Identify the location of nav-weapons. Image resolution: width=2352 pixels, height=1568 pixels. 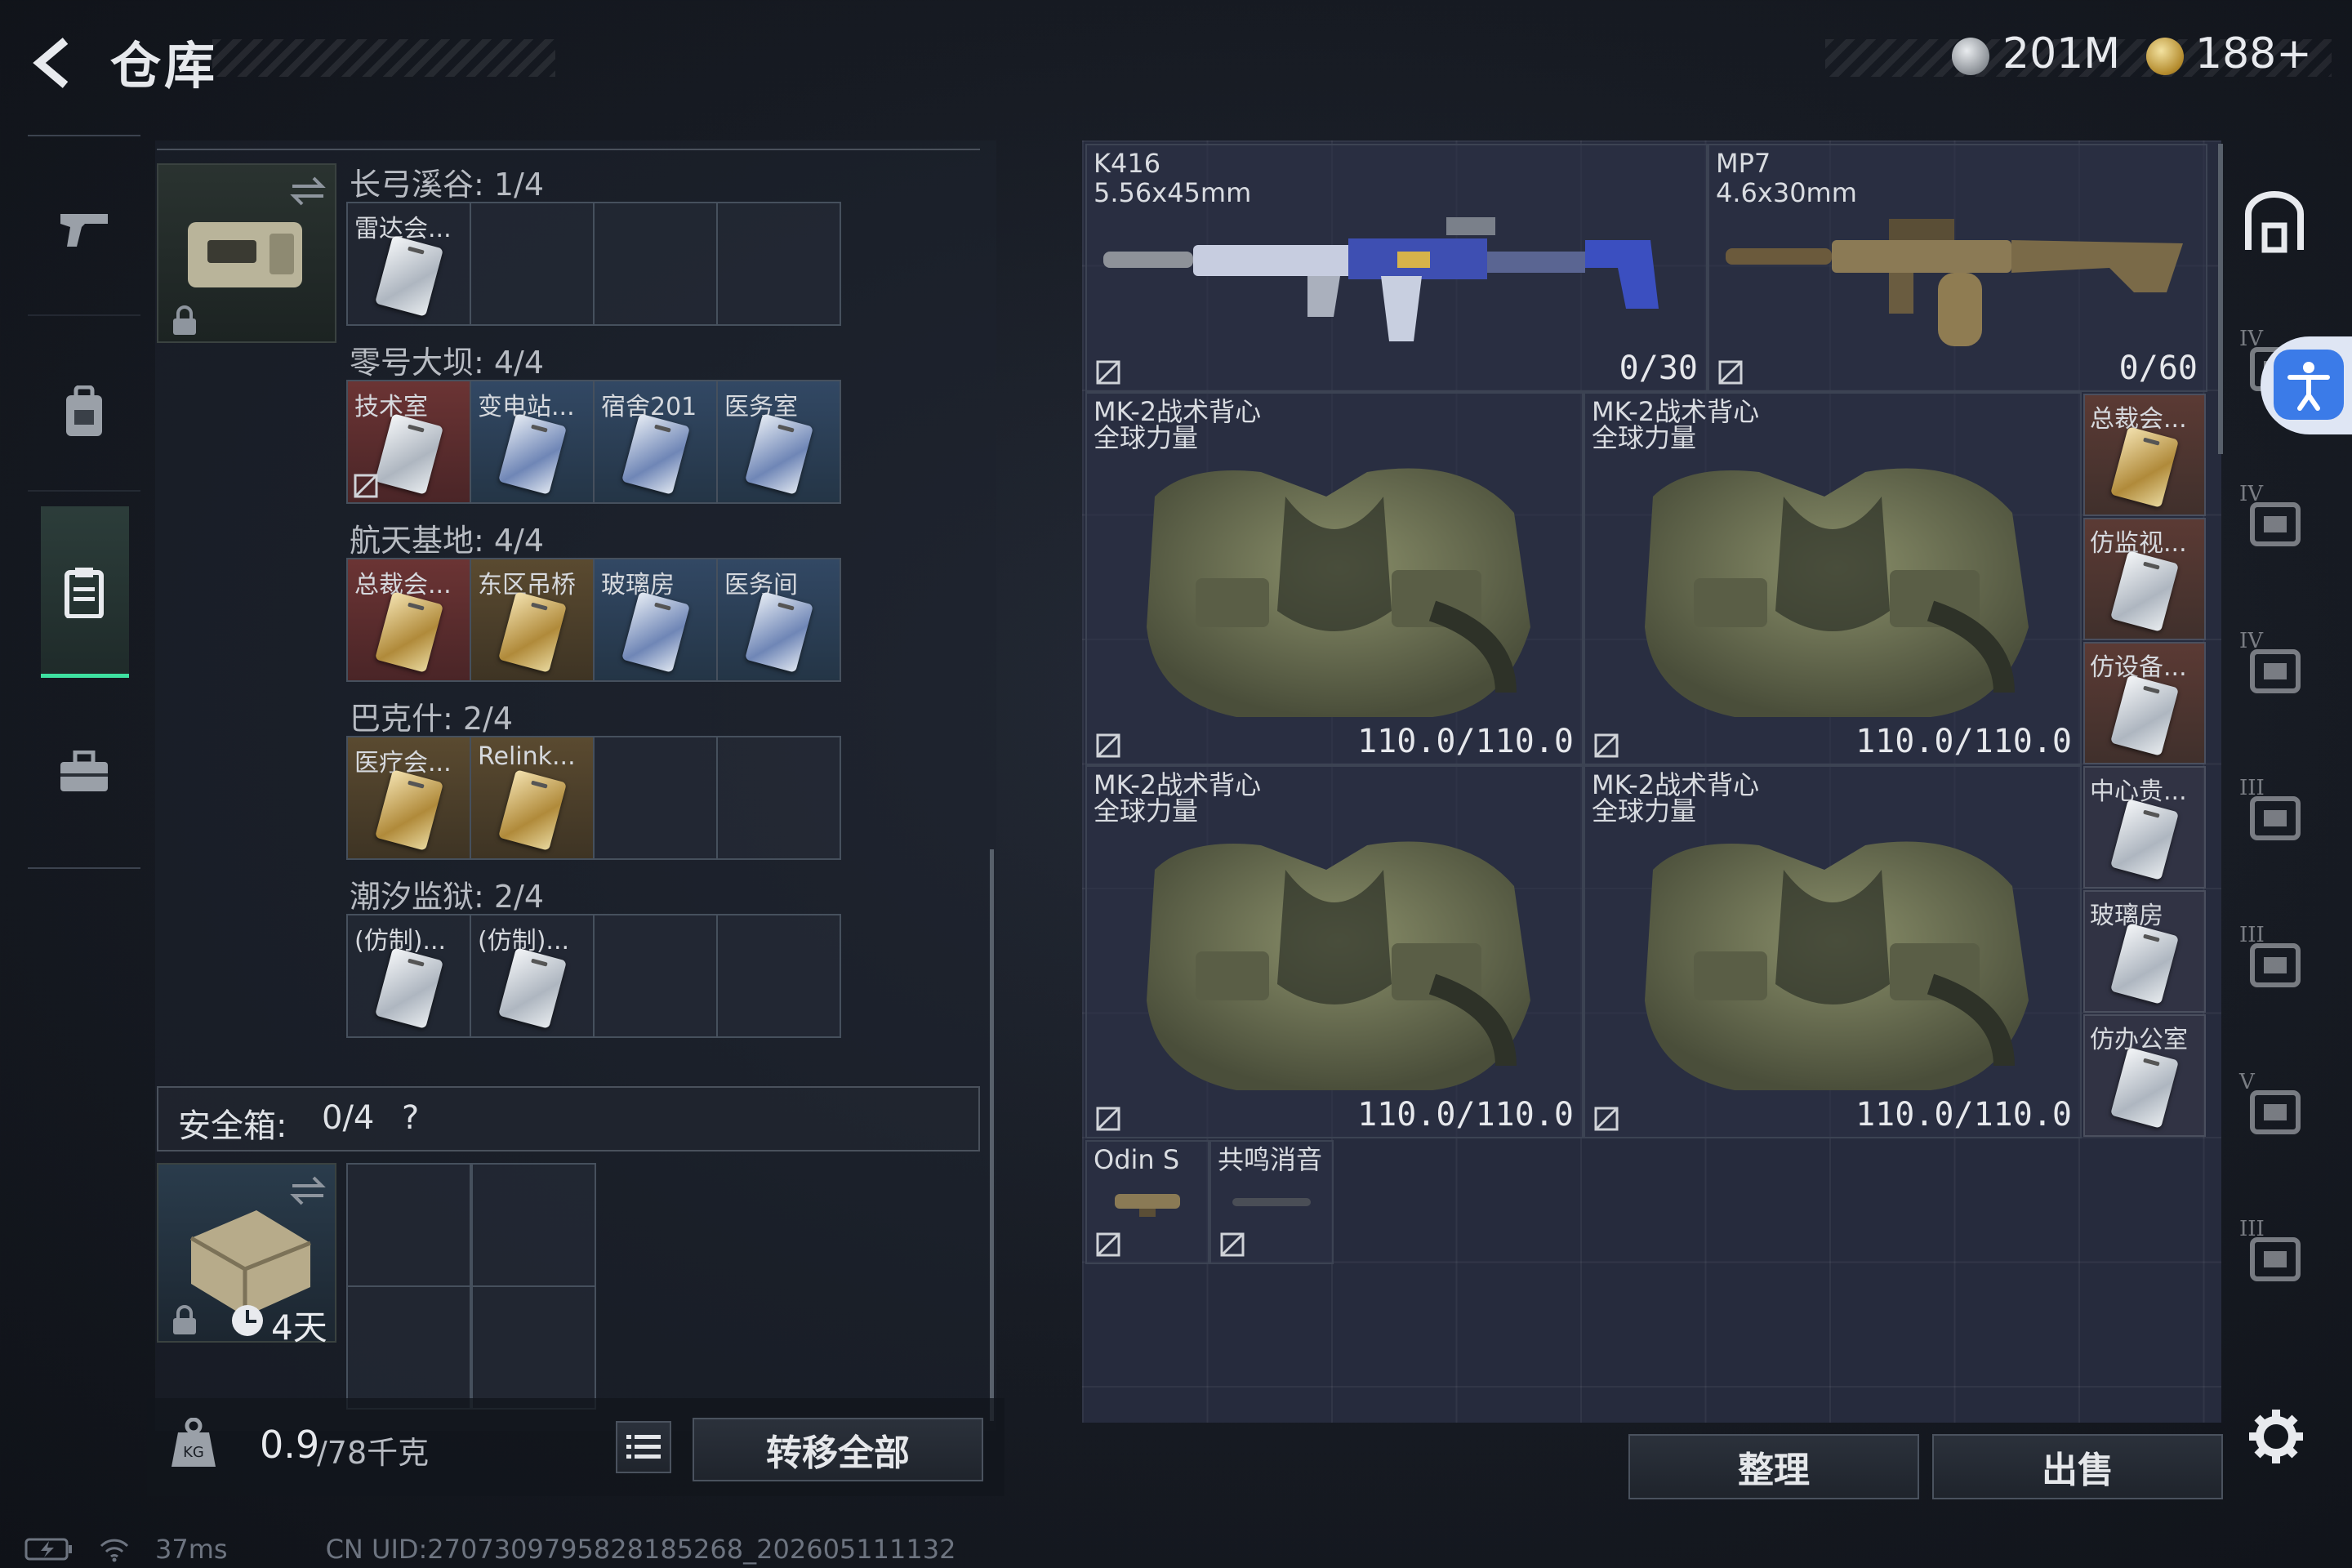
(84, 229).